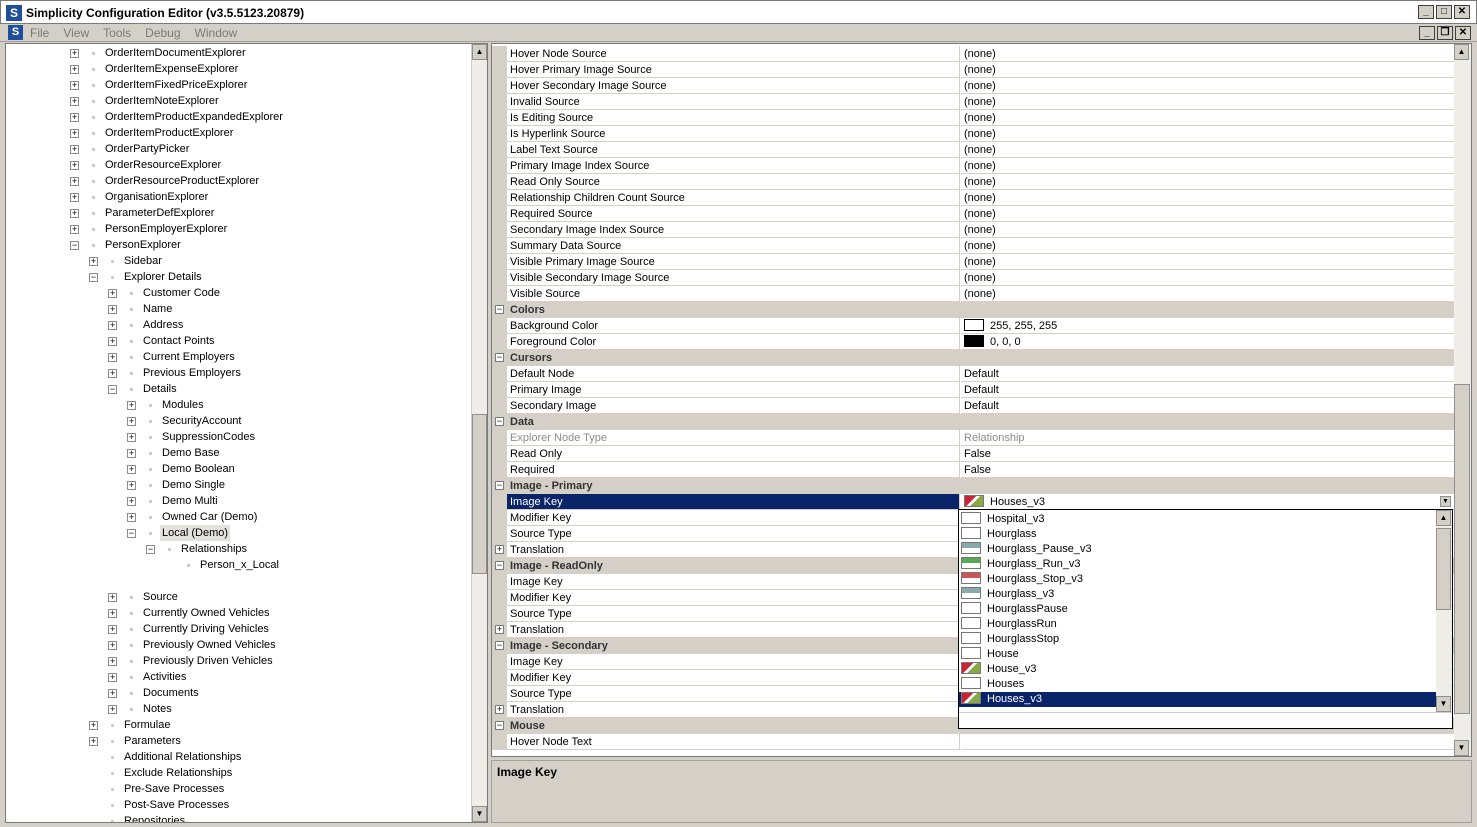 The width and height of the screenshot is (1477, 827). Describe the element at coordinates (1197, 564) in the screenshot. I see `dropdown-option: Hourglass_Run_v3` at that location.